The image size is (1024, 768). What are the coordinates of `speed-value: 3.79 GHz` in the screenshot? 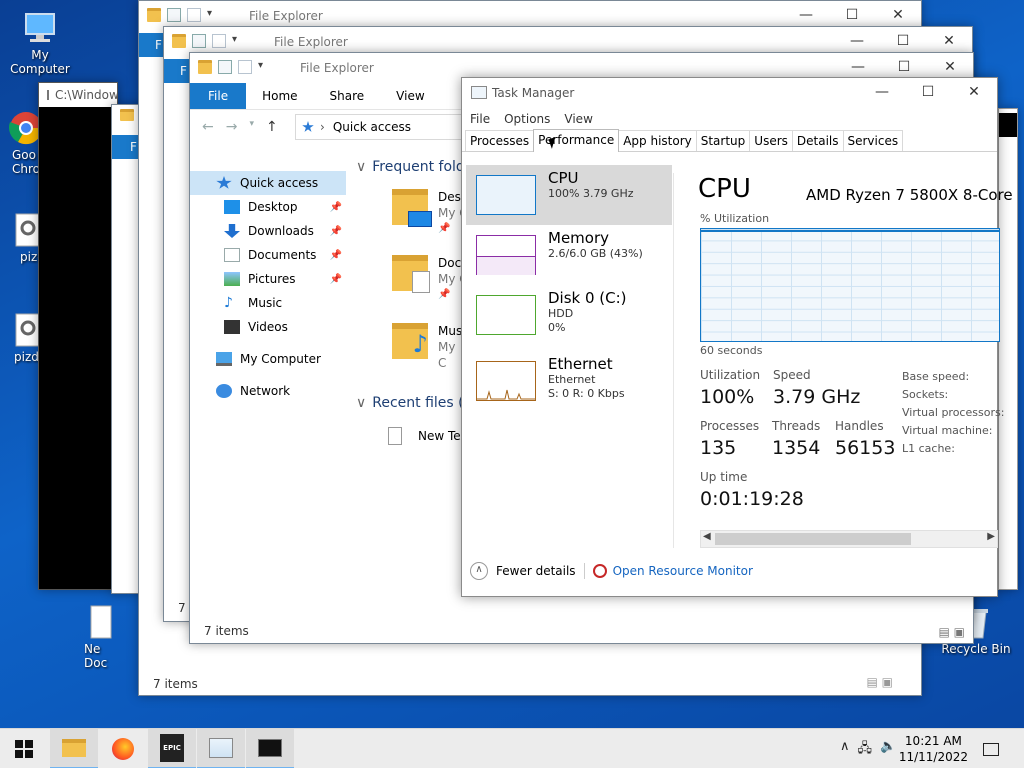 It's located at (817, 397).